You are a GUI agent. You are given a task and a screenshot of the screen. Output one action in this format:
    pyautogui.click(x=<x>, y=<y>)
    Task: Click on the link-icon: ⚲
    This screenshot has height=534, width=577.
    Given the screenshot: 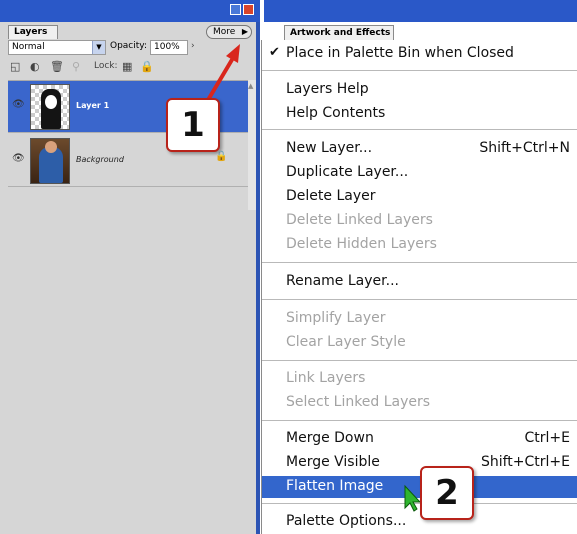 What is the action you would take?
    pyautogui.click(x=76, y=66)
    